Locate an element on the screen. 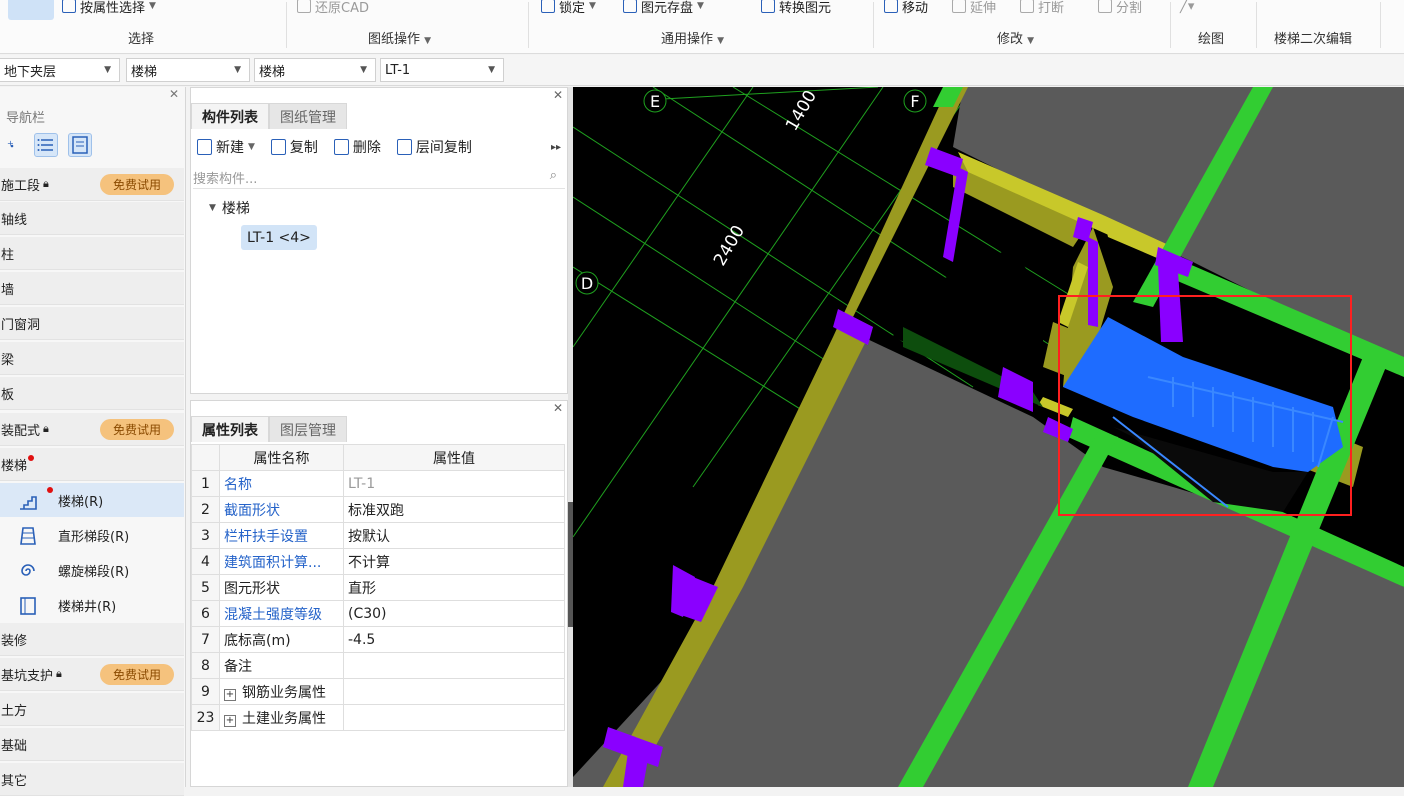 Image resolution: width=1404 pixels, height=796 pixels. property-value: 不计算 is located at coordinates (454, 561).